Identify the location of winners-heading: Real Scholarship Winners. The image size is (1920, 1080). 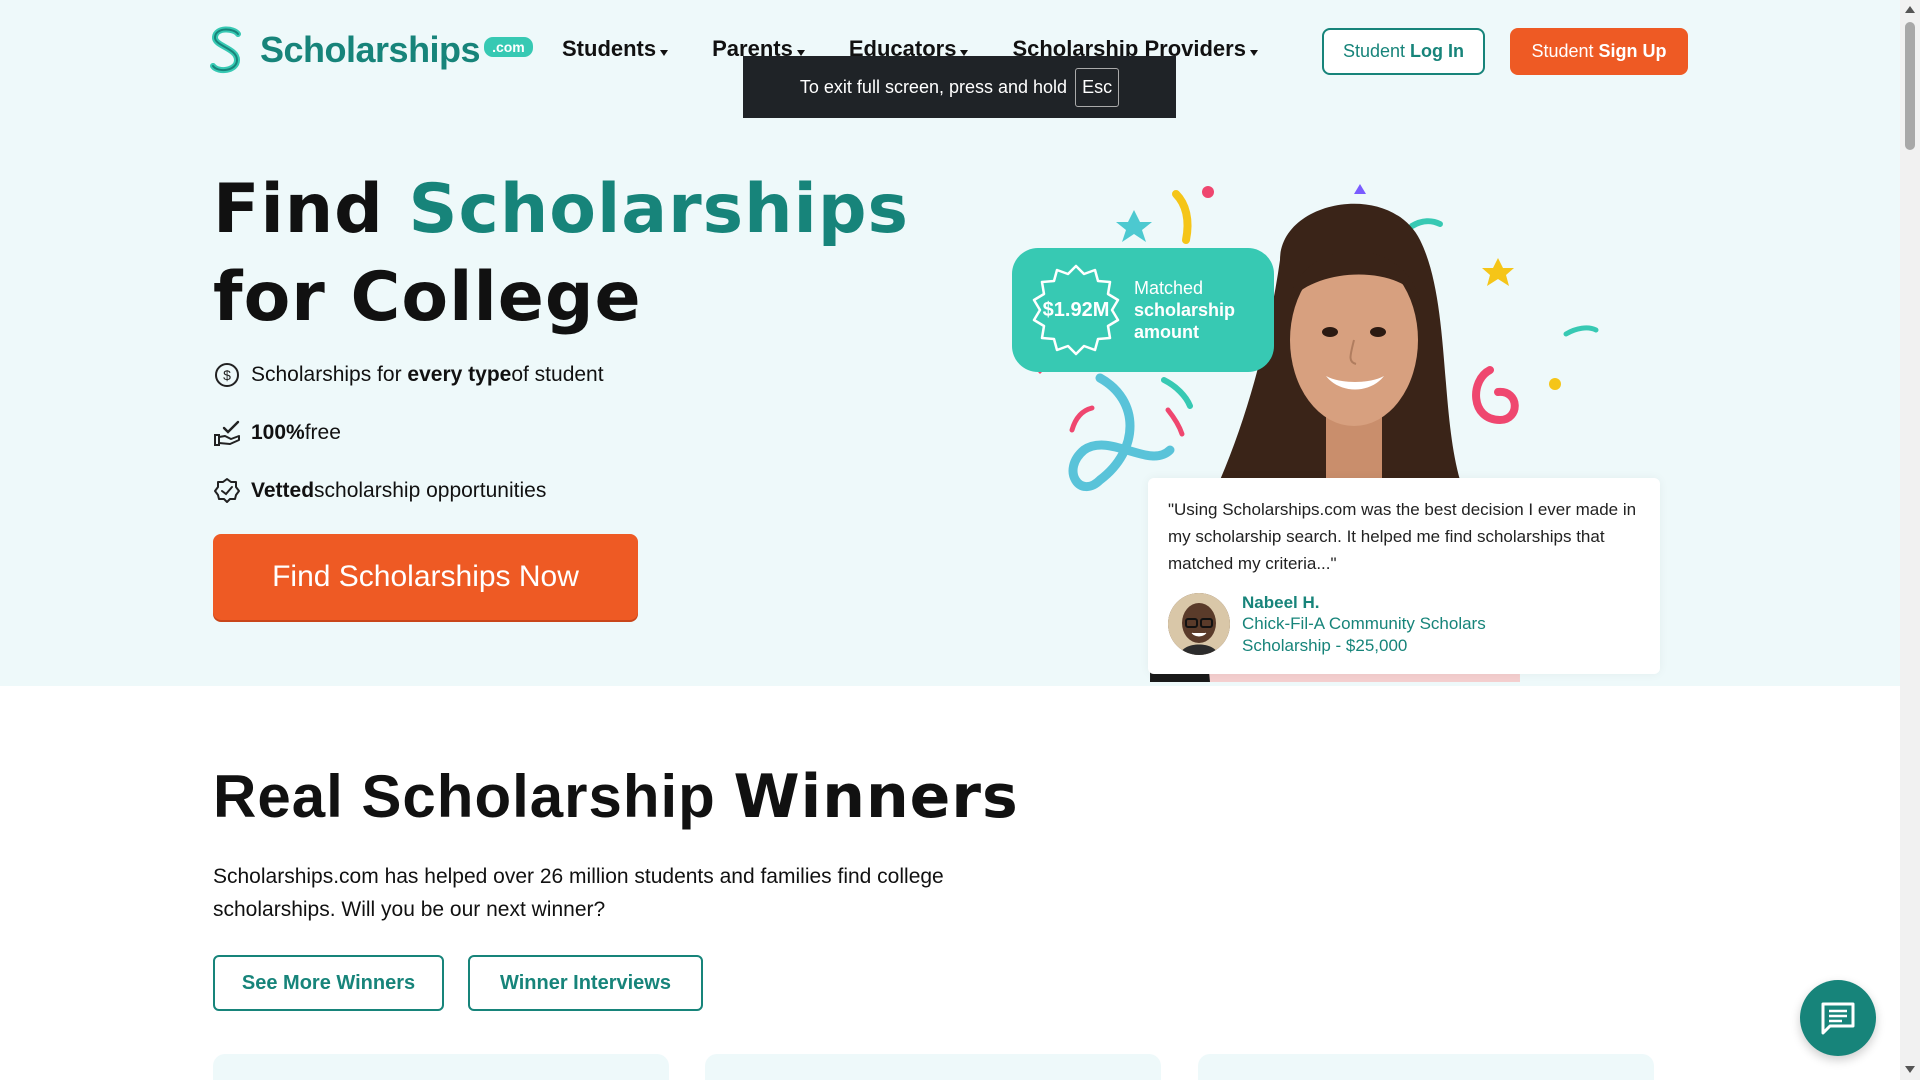
(616, 797).